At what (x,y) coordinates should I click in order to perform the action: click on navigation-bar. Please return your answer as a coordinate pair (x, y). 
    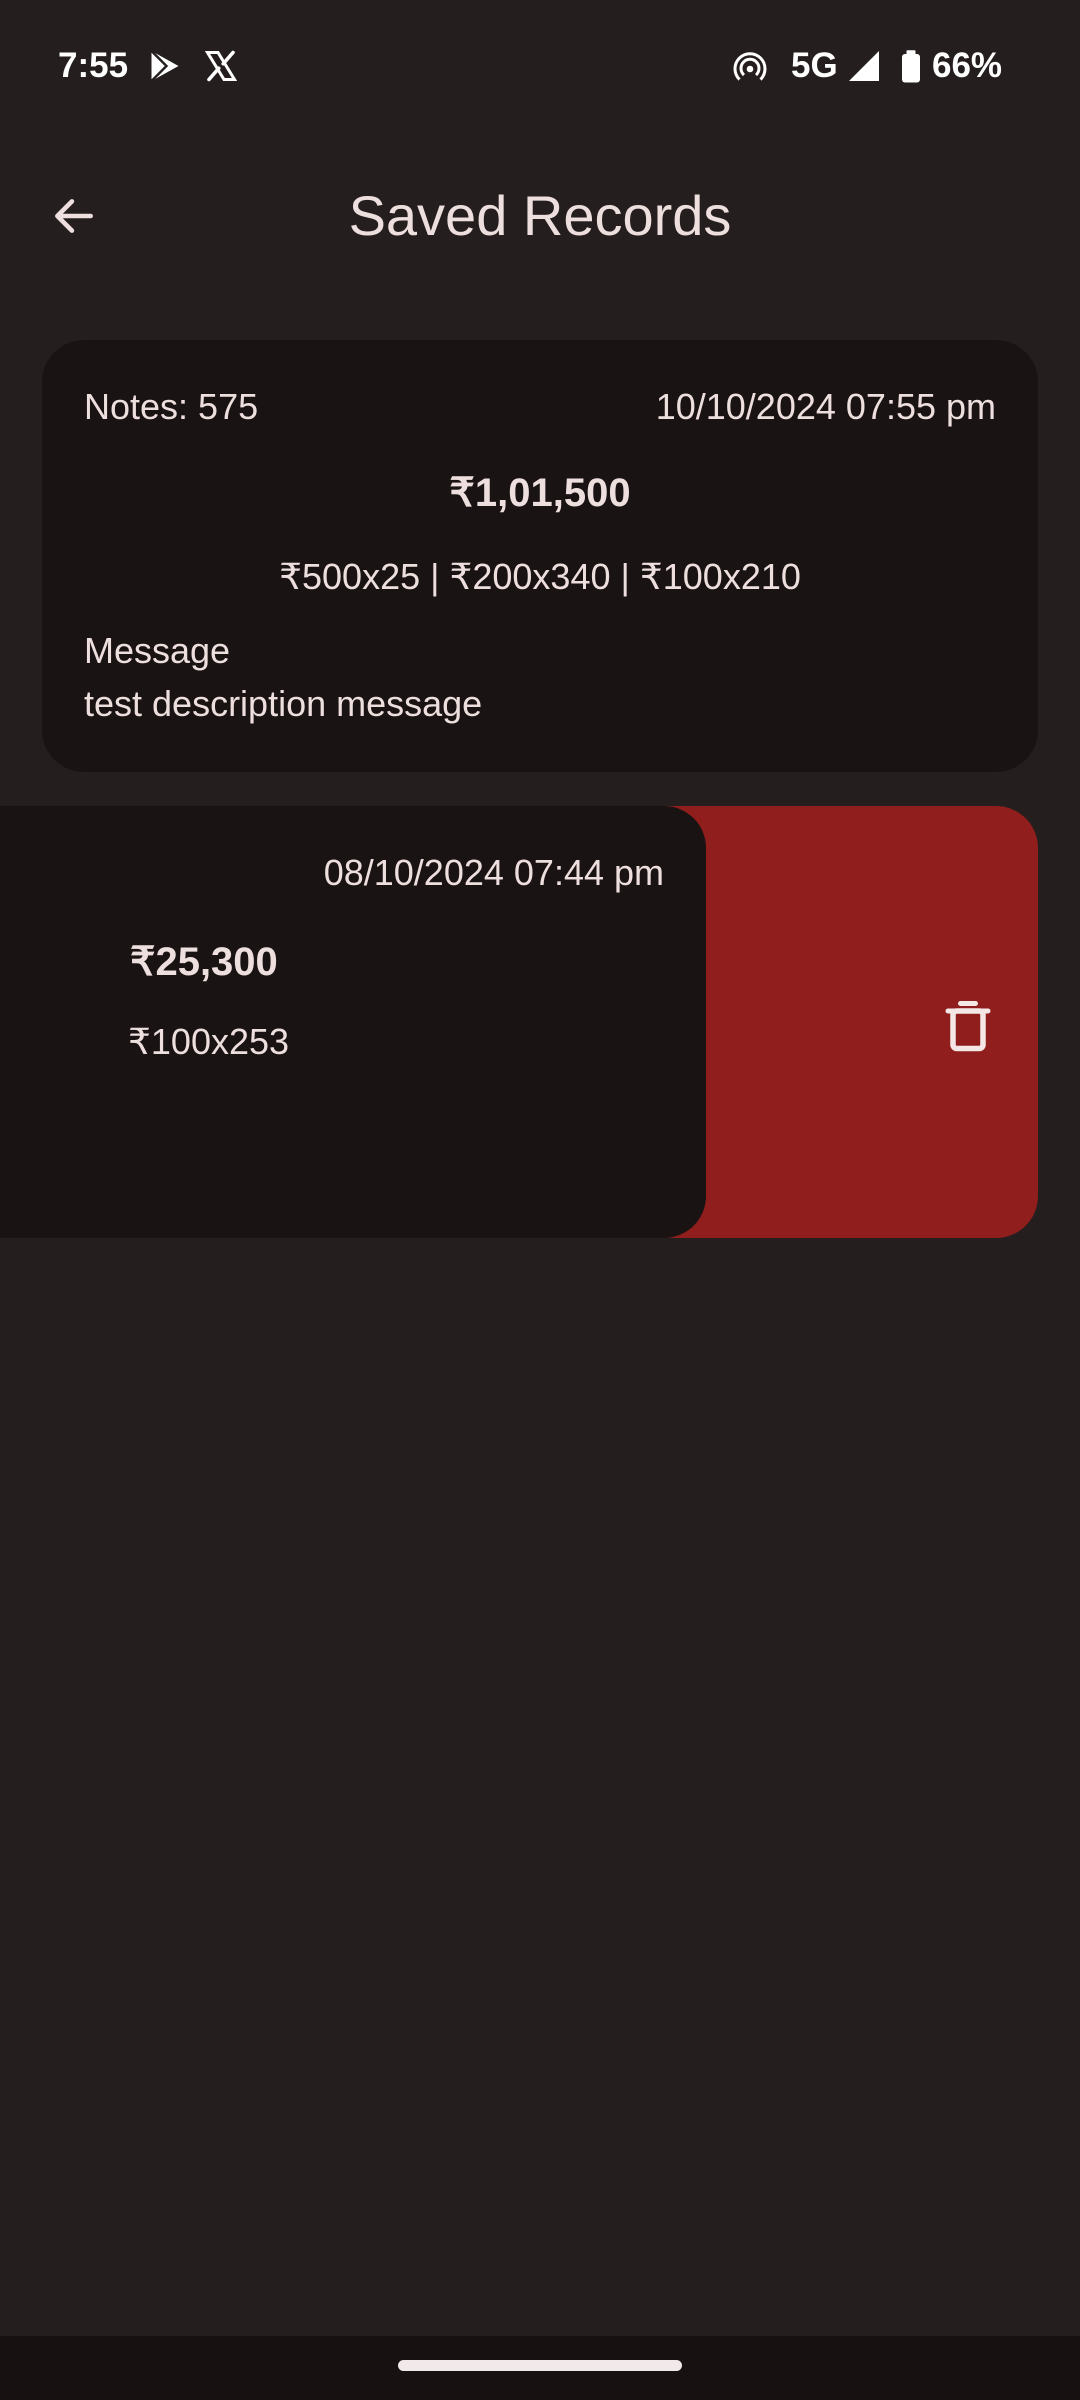
    Looking at the image, I should click on (540, 2368).